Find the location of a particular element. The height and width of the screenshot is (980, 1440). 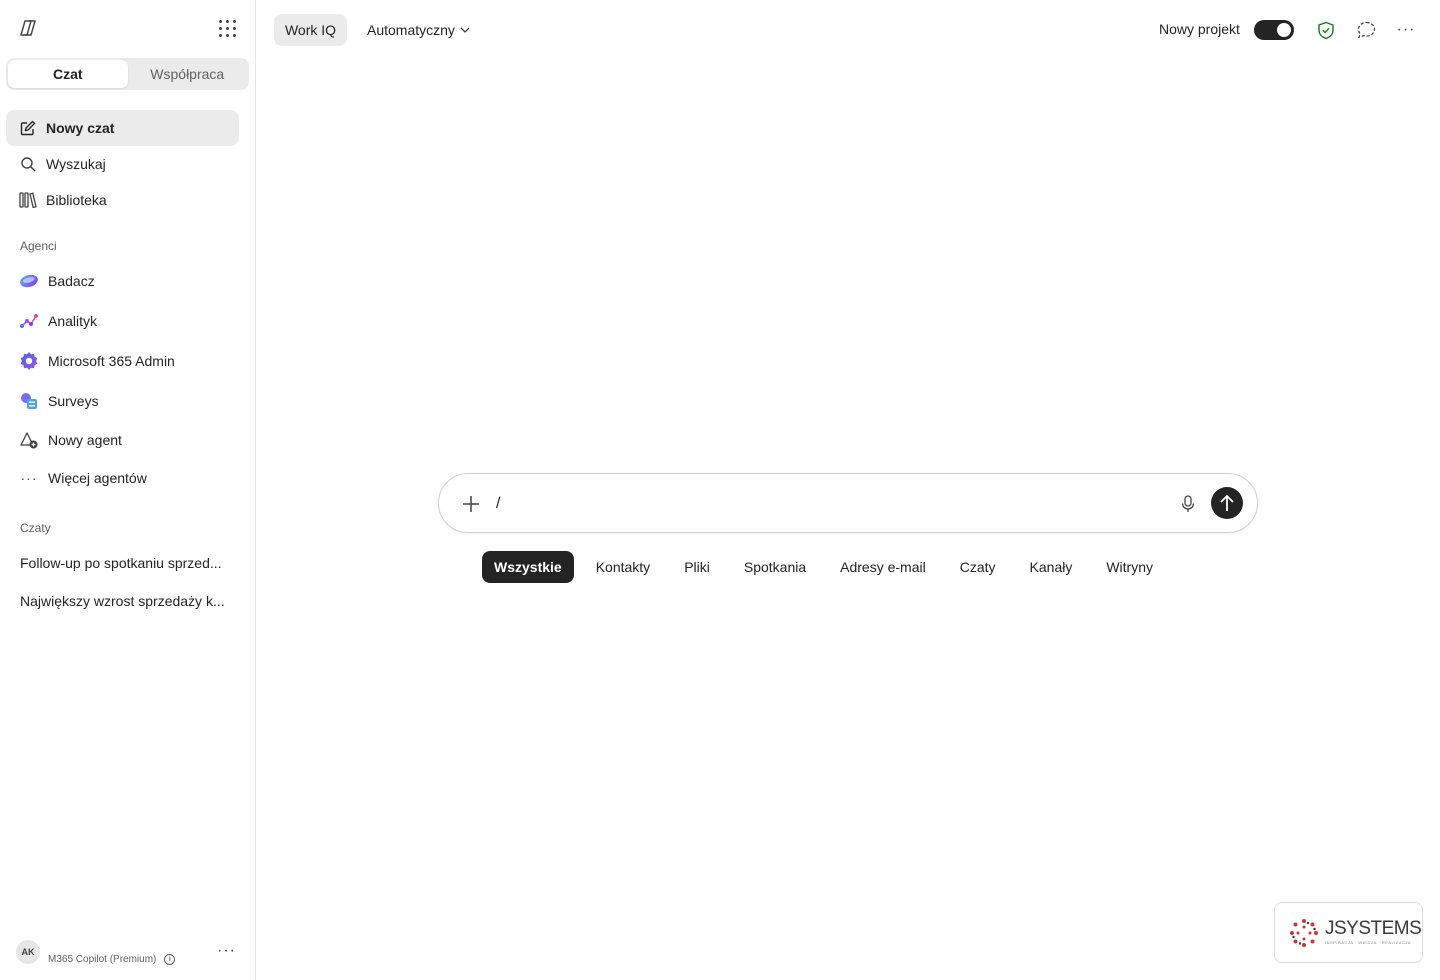

chat-composer is located at coordinates (848, 503).